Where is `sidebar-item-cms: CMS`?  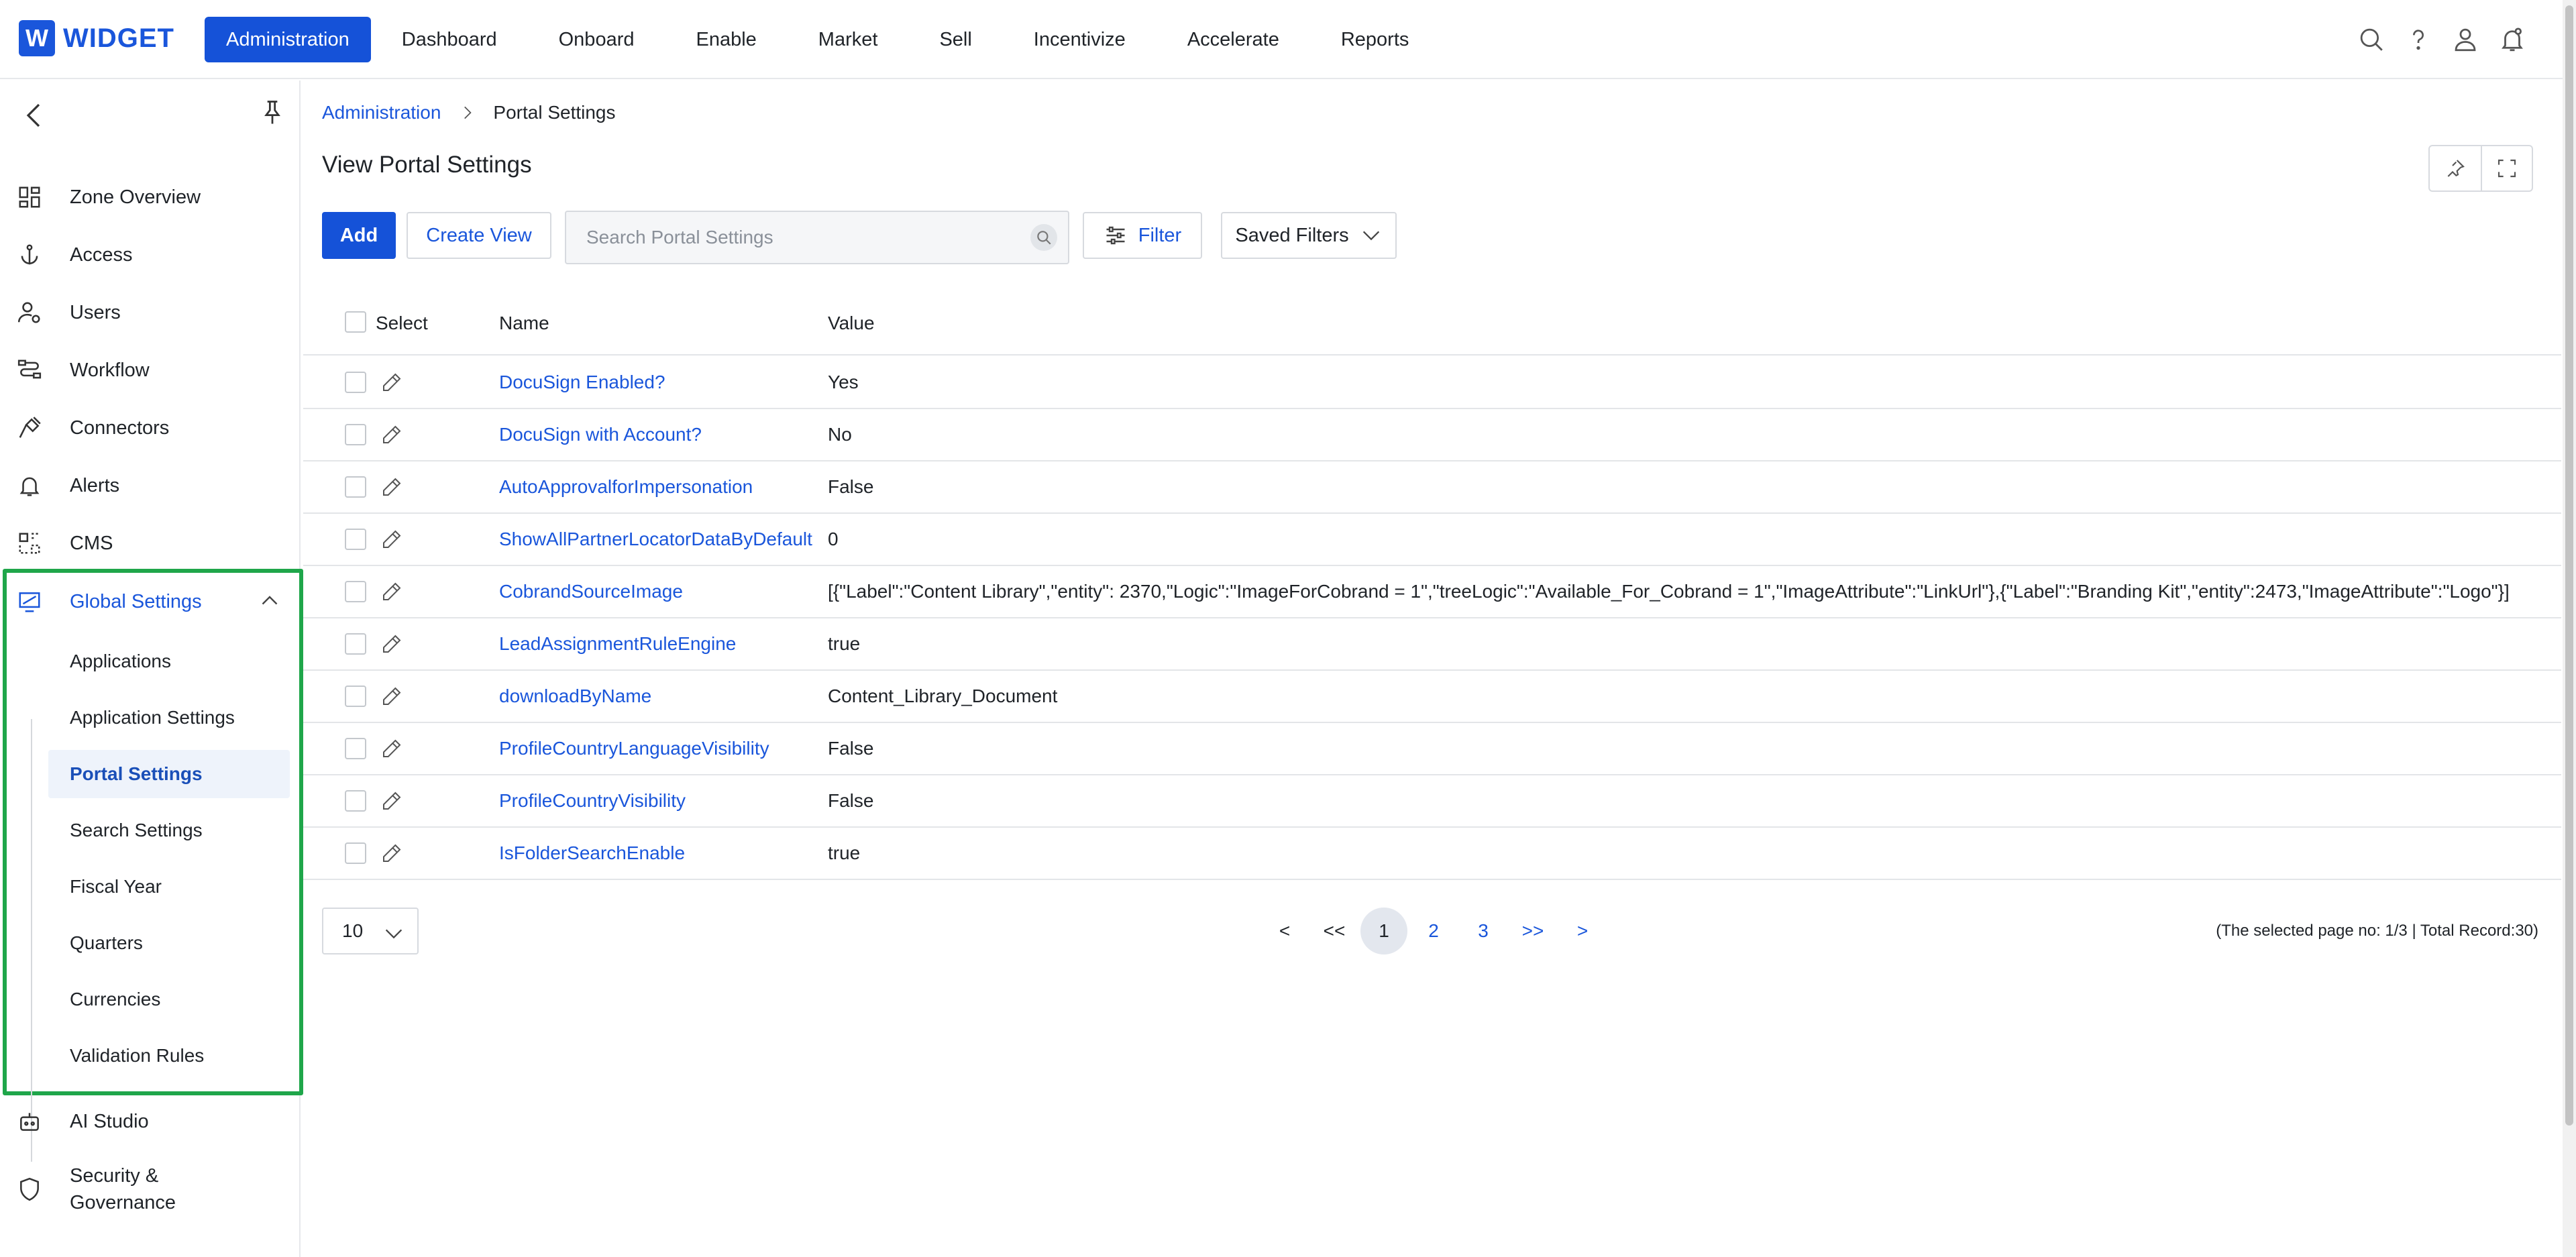
sidebar-item-cms: CMS is located at coordinates (150, 544).